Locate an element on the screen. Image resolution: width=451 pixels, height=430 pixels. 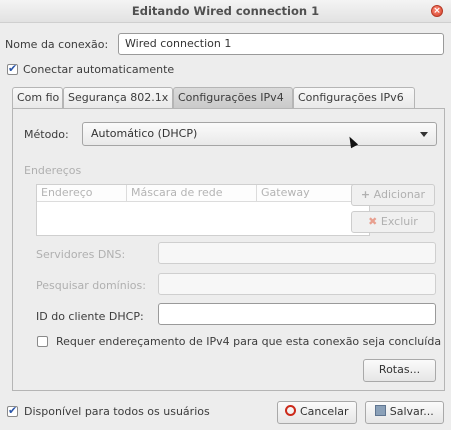
window-title: Editando Wired connection 1 is located at coordinates (225, 11).